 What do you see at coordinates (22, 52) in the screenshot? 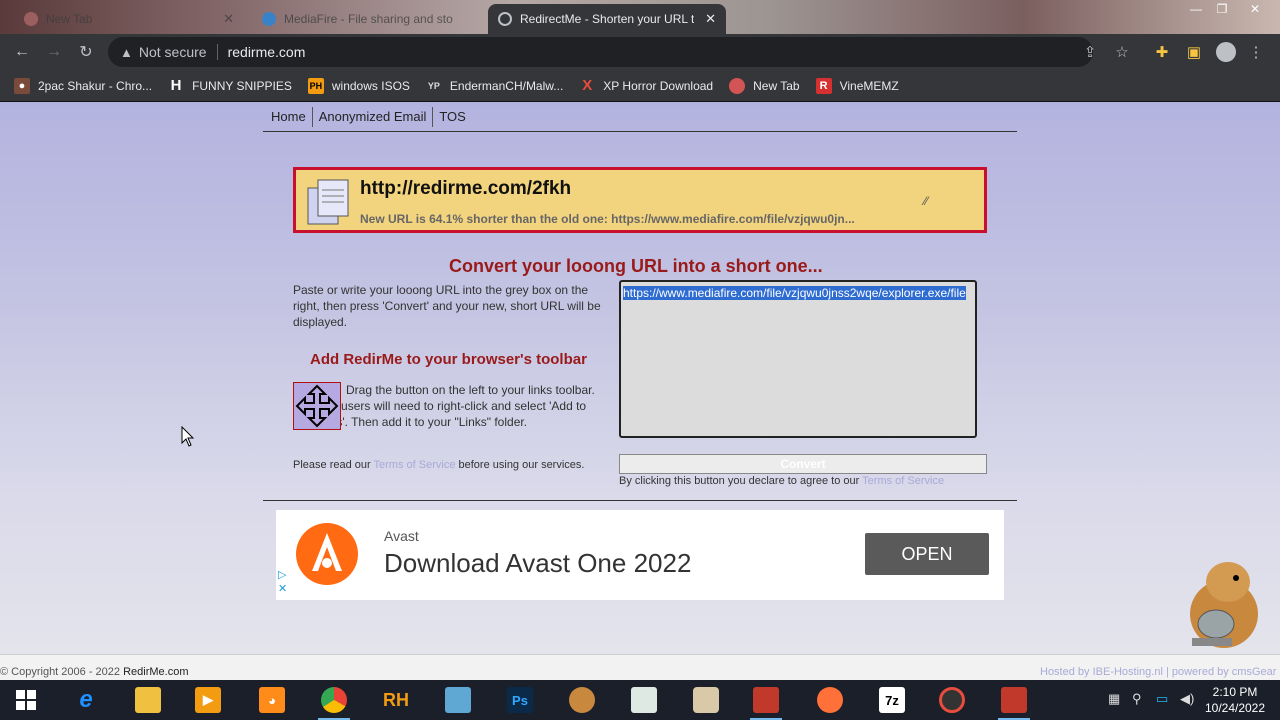
I see `back-arrow-icon: ←` at bounding box center [22, 52].